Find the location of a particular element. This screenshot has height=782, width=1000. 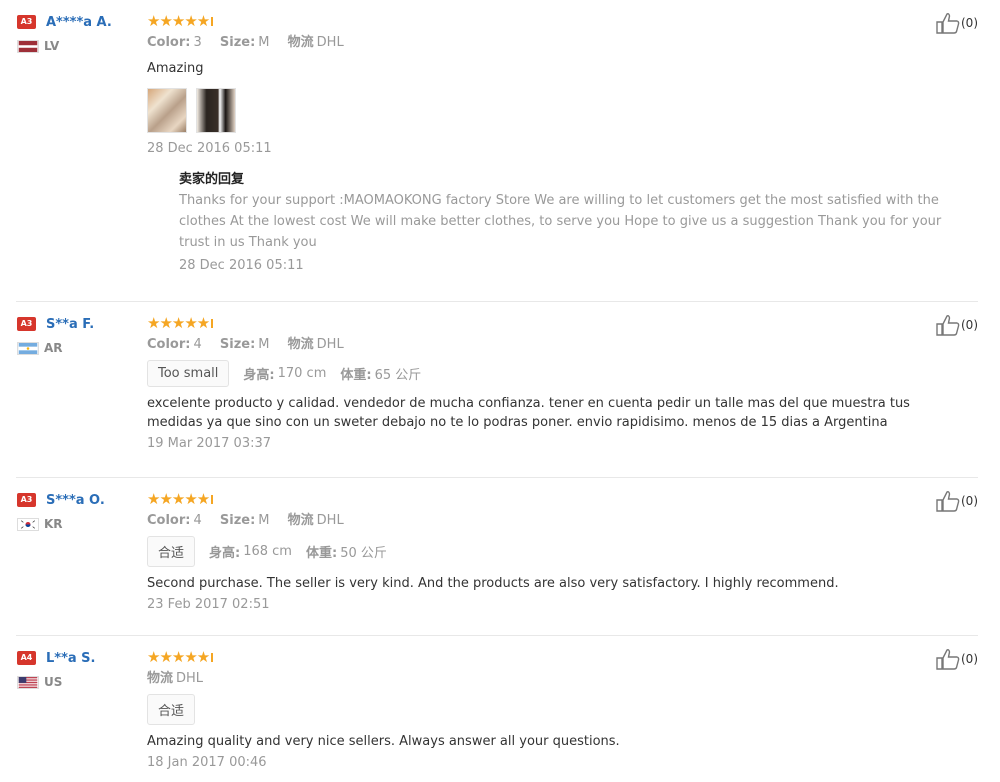

fit-info: 合适 身高: 168 cm 体重: 50 公斤 is located at coordinates (557, 551).